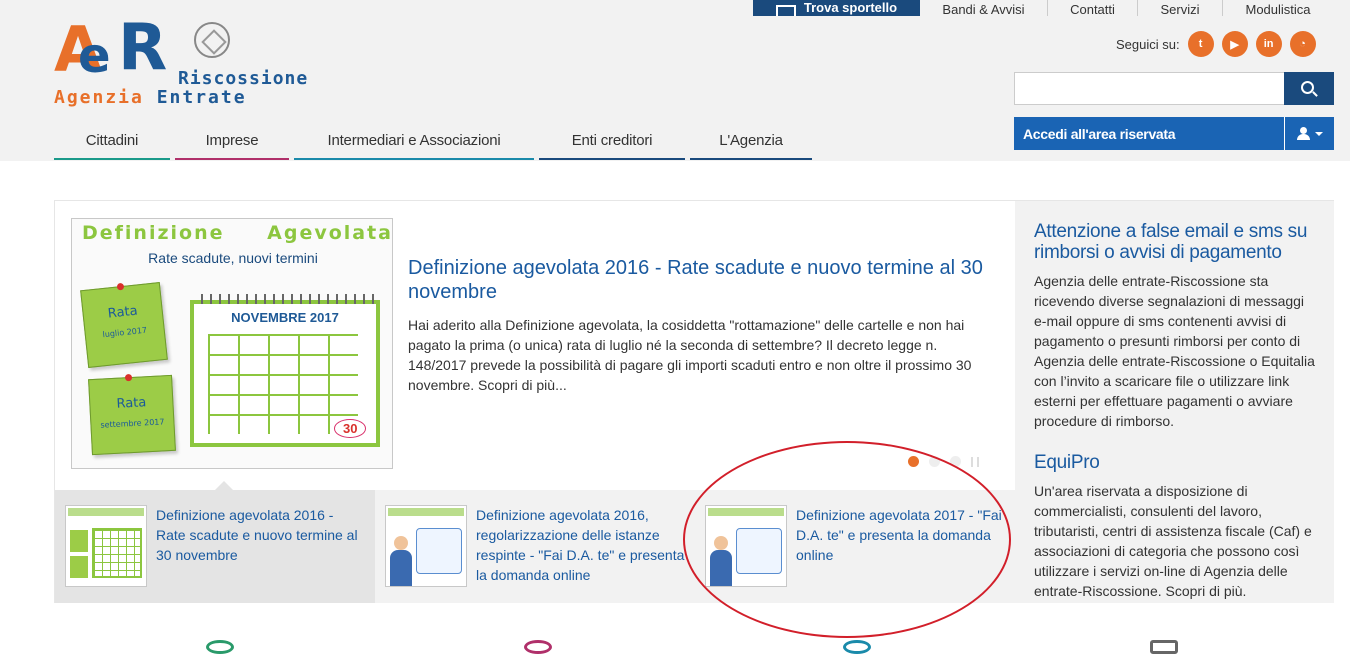  I want to click on logo-riscossione: Riscossione, so click(243, 78).